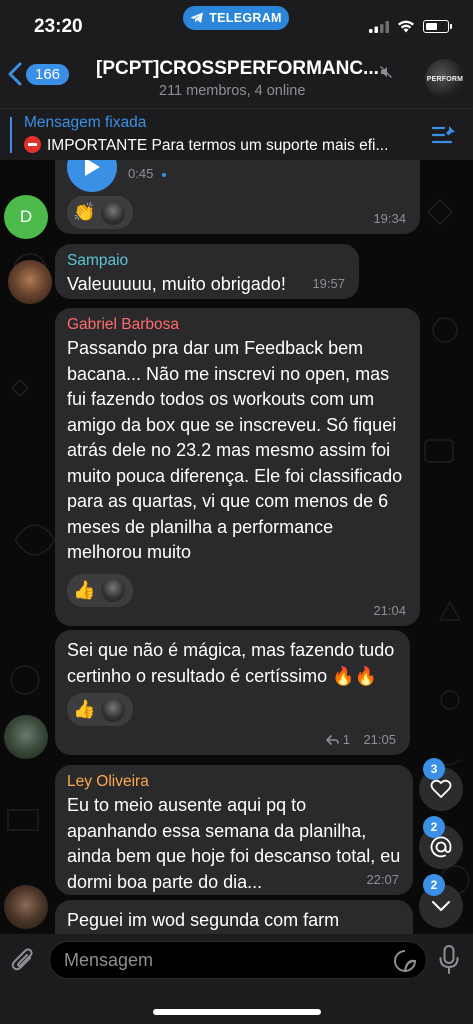 This screenshot has height=1024, width=473. I want to click on status-icons, so click(410, 26).